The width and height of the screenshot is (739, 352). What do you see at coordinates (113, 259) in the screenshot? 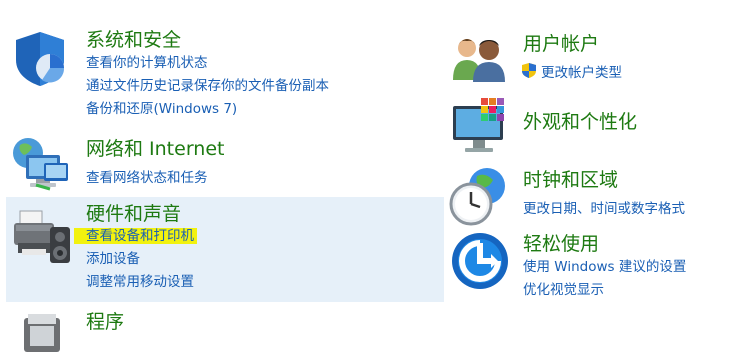
I see `link-add-device: 添加设备` at bounding box center [113, 259].